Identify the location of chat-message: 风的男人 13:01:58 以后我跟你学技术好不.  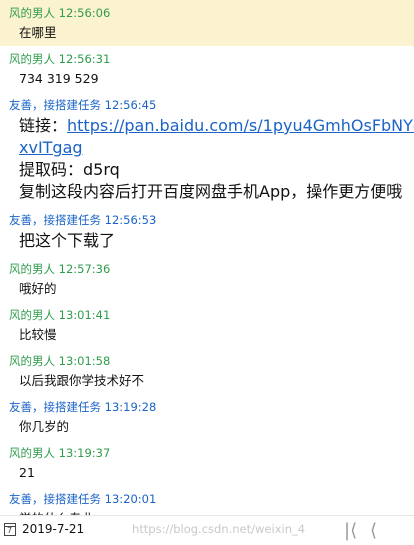
(207, 371).